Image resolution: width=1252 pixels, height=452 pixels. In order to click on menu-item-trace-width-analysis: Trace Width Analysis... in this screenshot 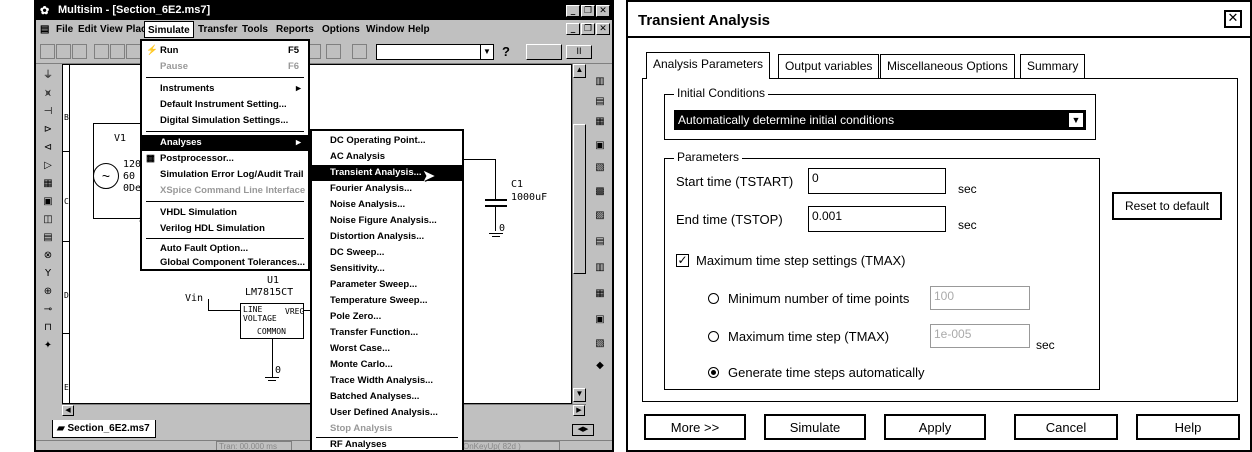, I will do `click(387, 381)`.